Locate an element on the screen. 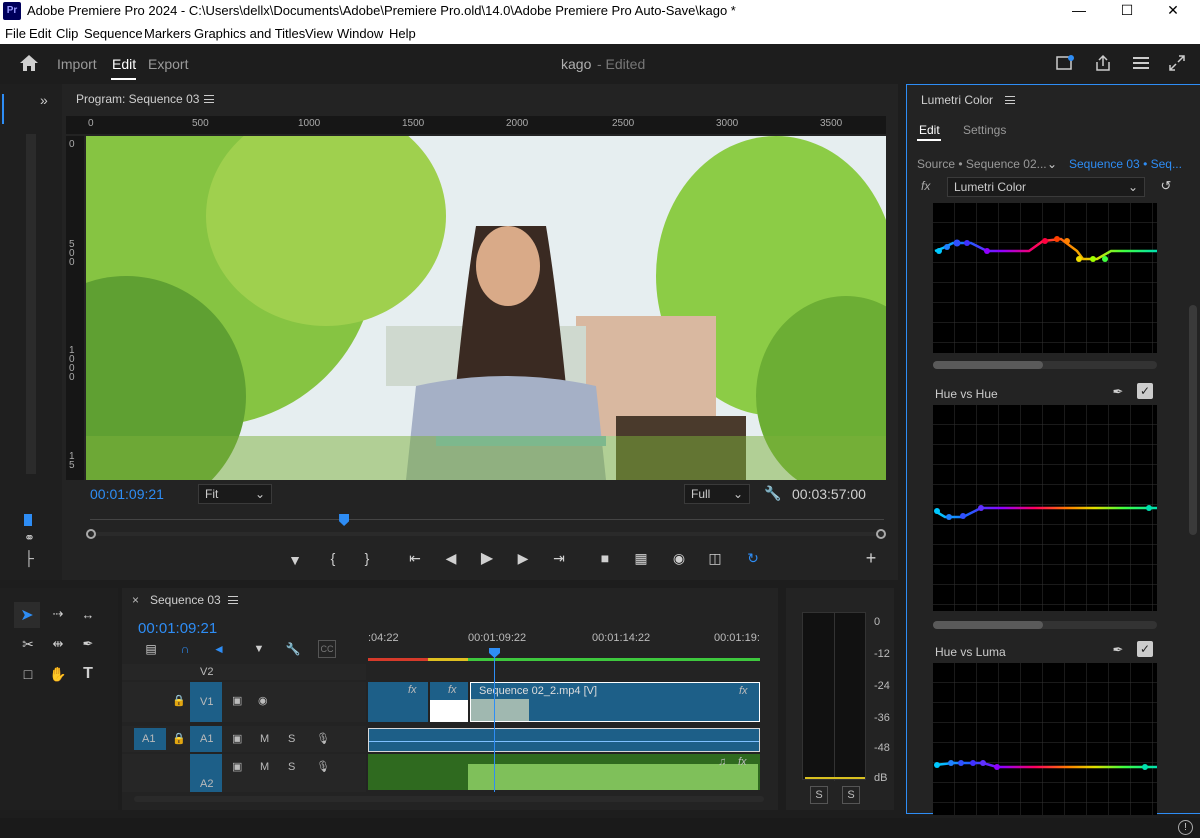  go-to-out-icon: ⇥ is located at coordinates (559, 558).